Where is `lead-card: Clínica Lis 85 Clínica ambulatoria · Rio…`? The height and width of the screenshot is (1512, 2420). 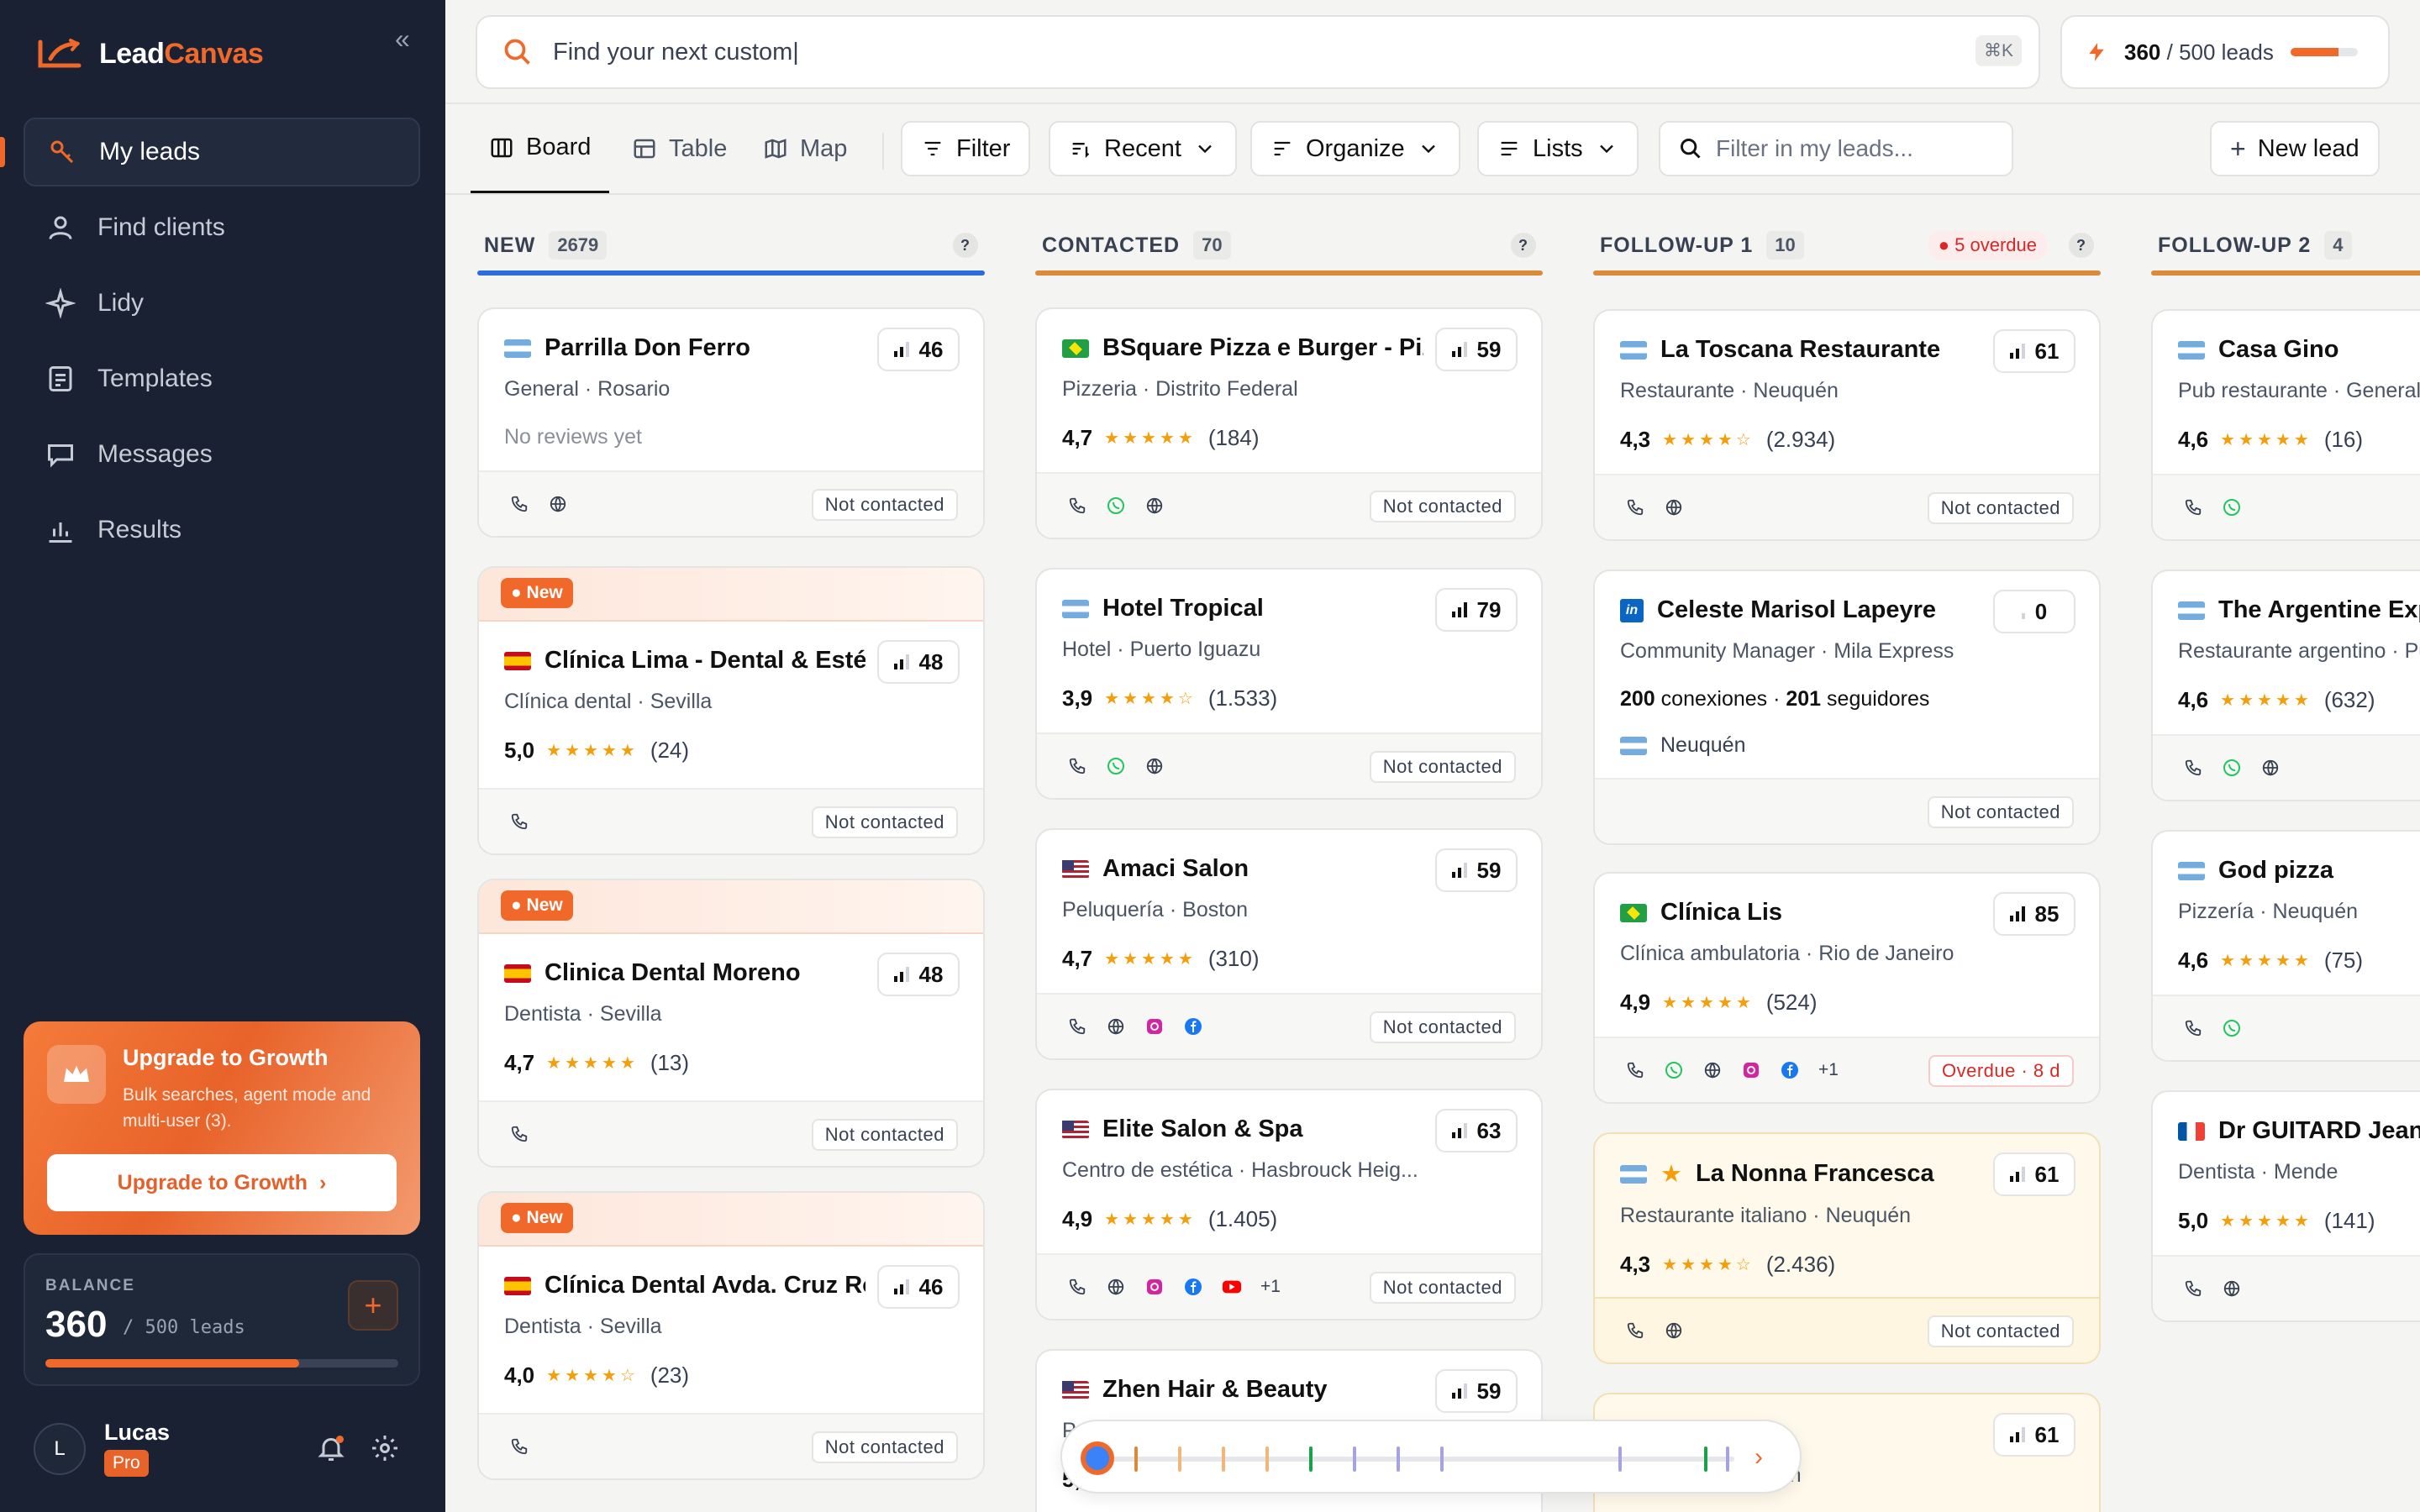
lead-card: Clínica Lis 85 Clínica ambulatoria · Rio… is located at coordinates (1847, 988).